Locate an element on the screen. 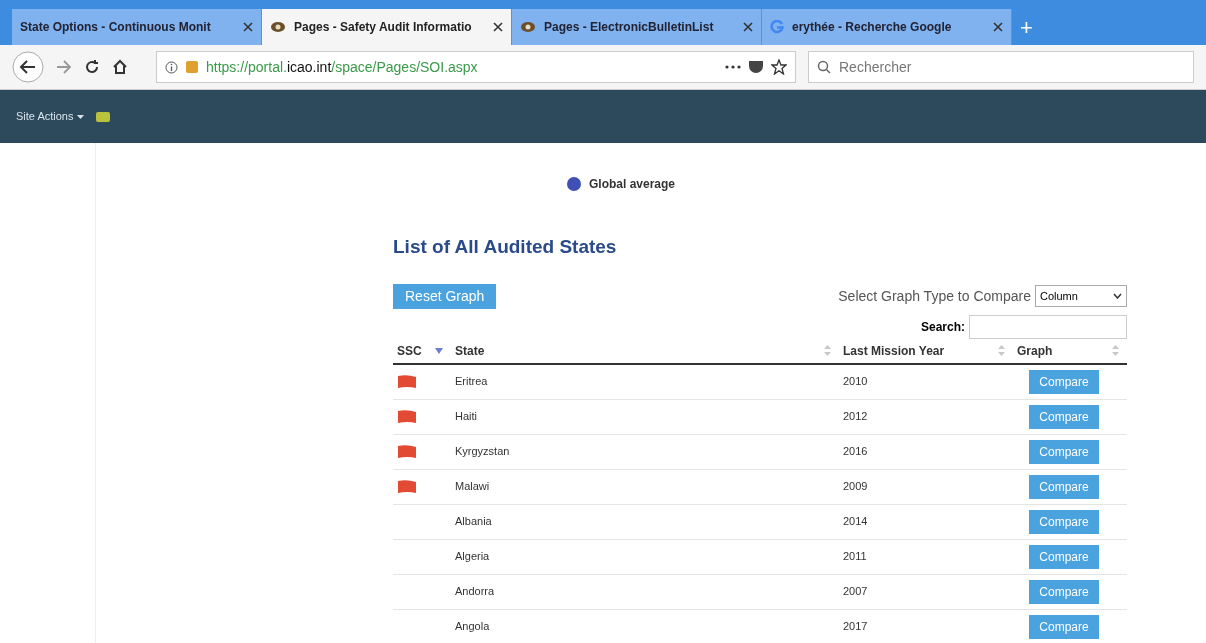  tab-title: Pages - Safety Audit Informatio is located at coordinates (383, 27).